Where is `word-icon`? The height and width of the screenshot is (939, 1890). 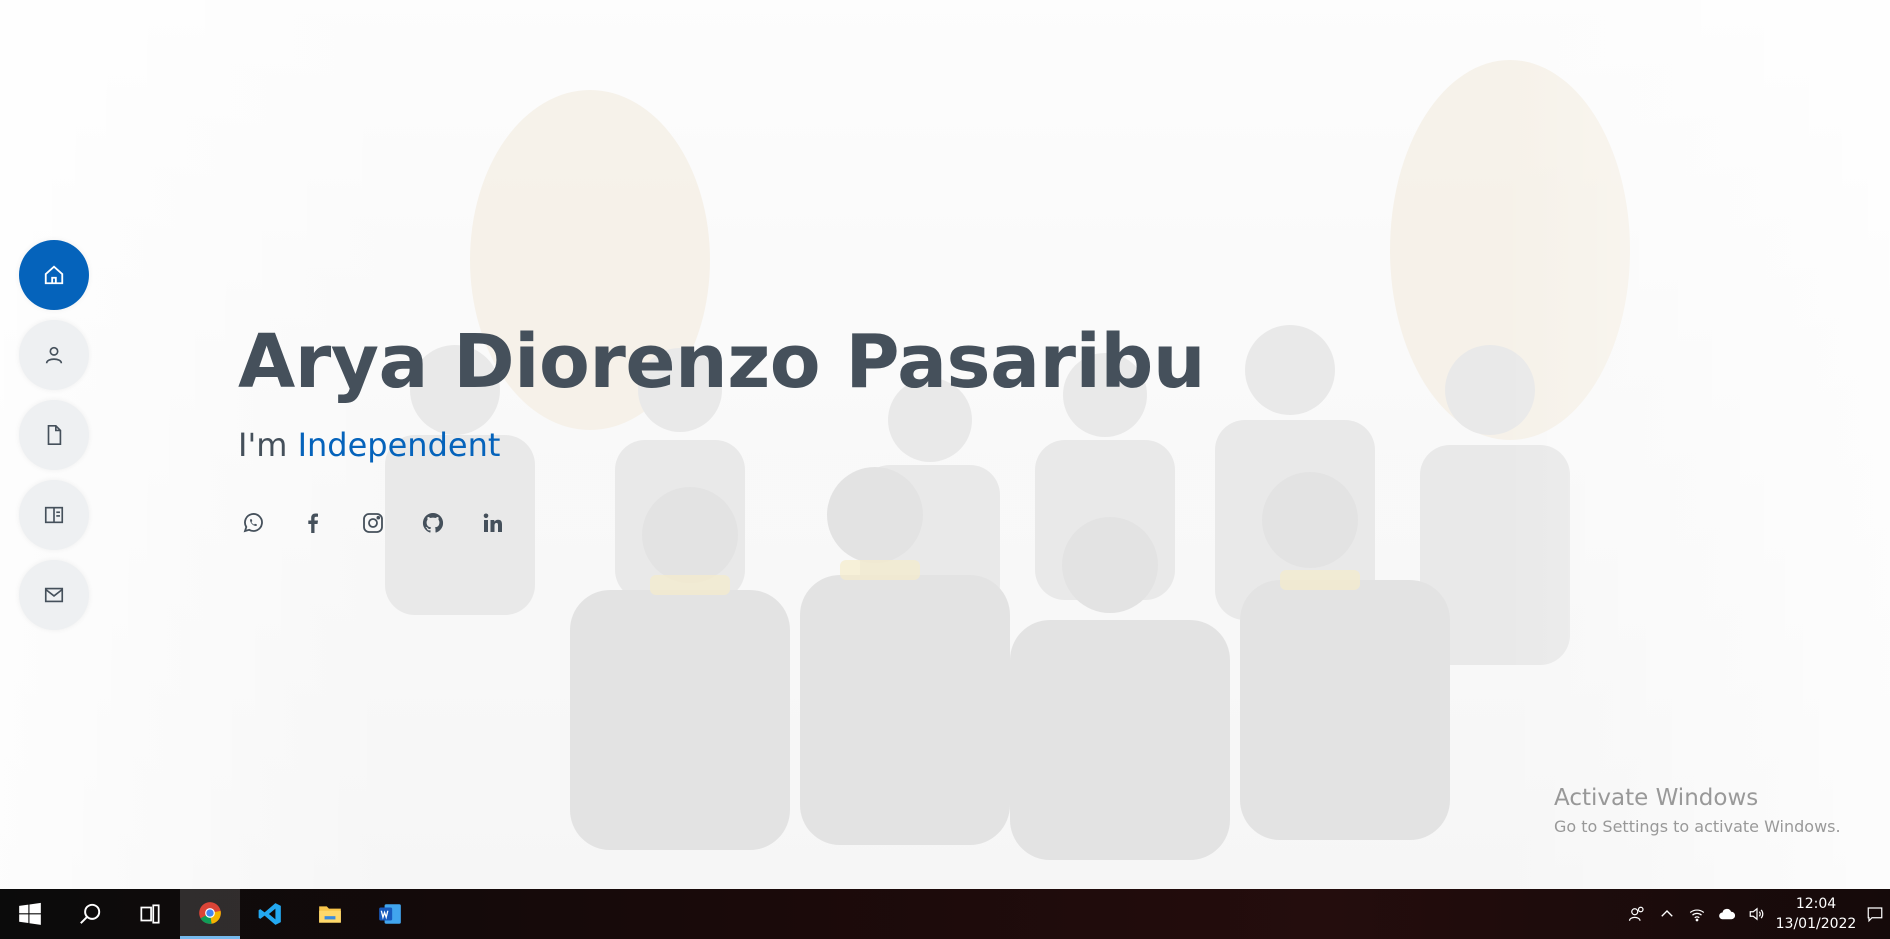
word-icon is located at coordinates (390, 914).